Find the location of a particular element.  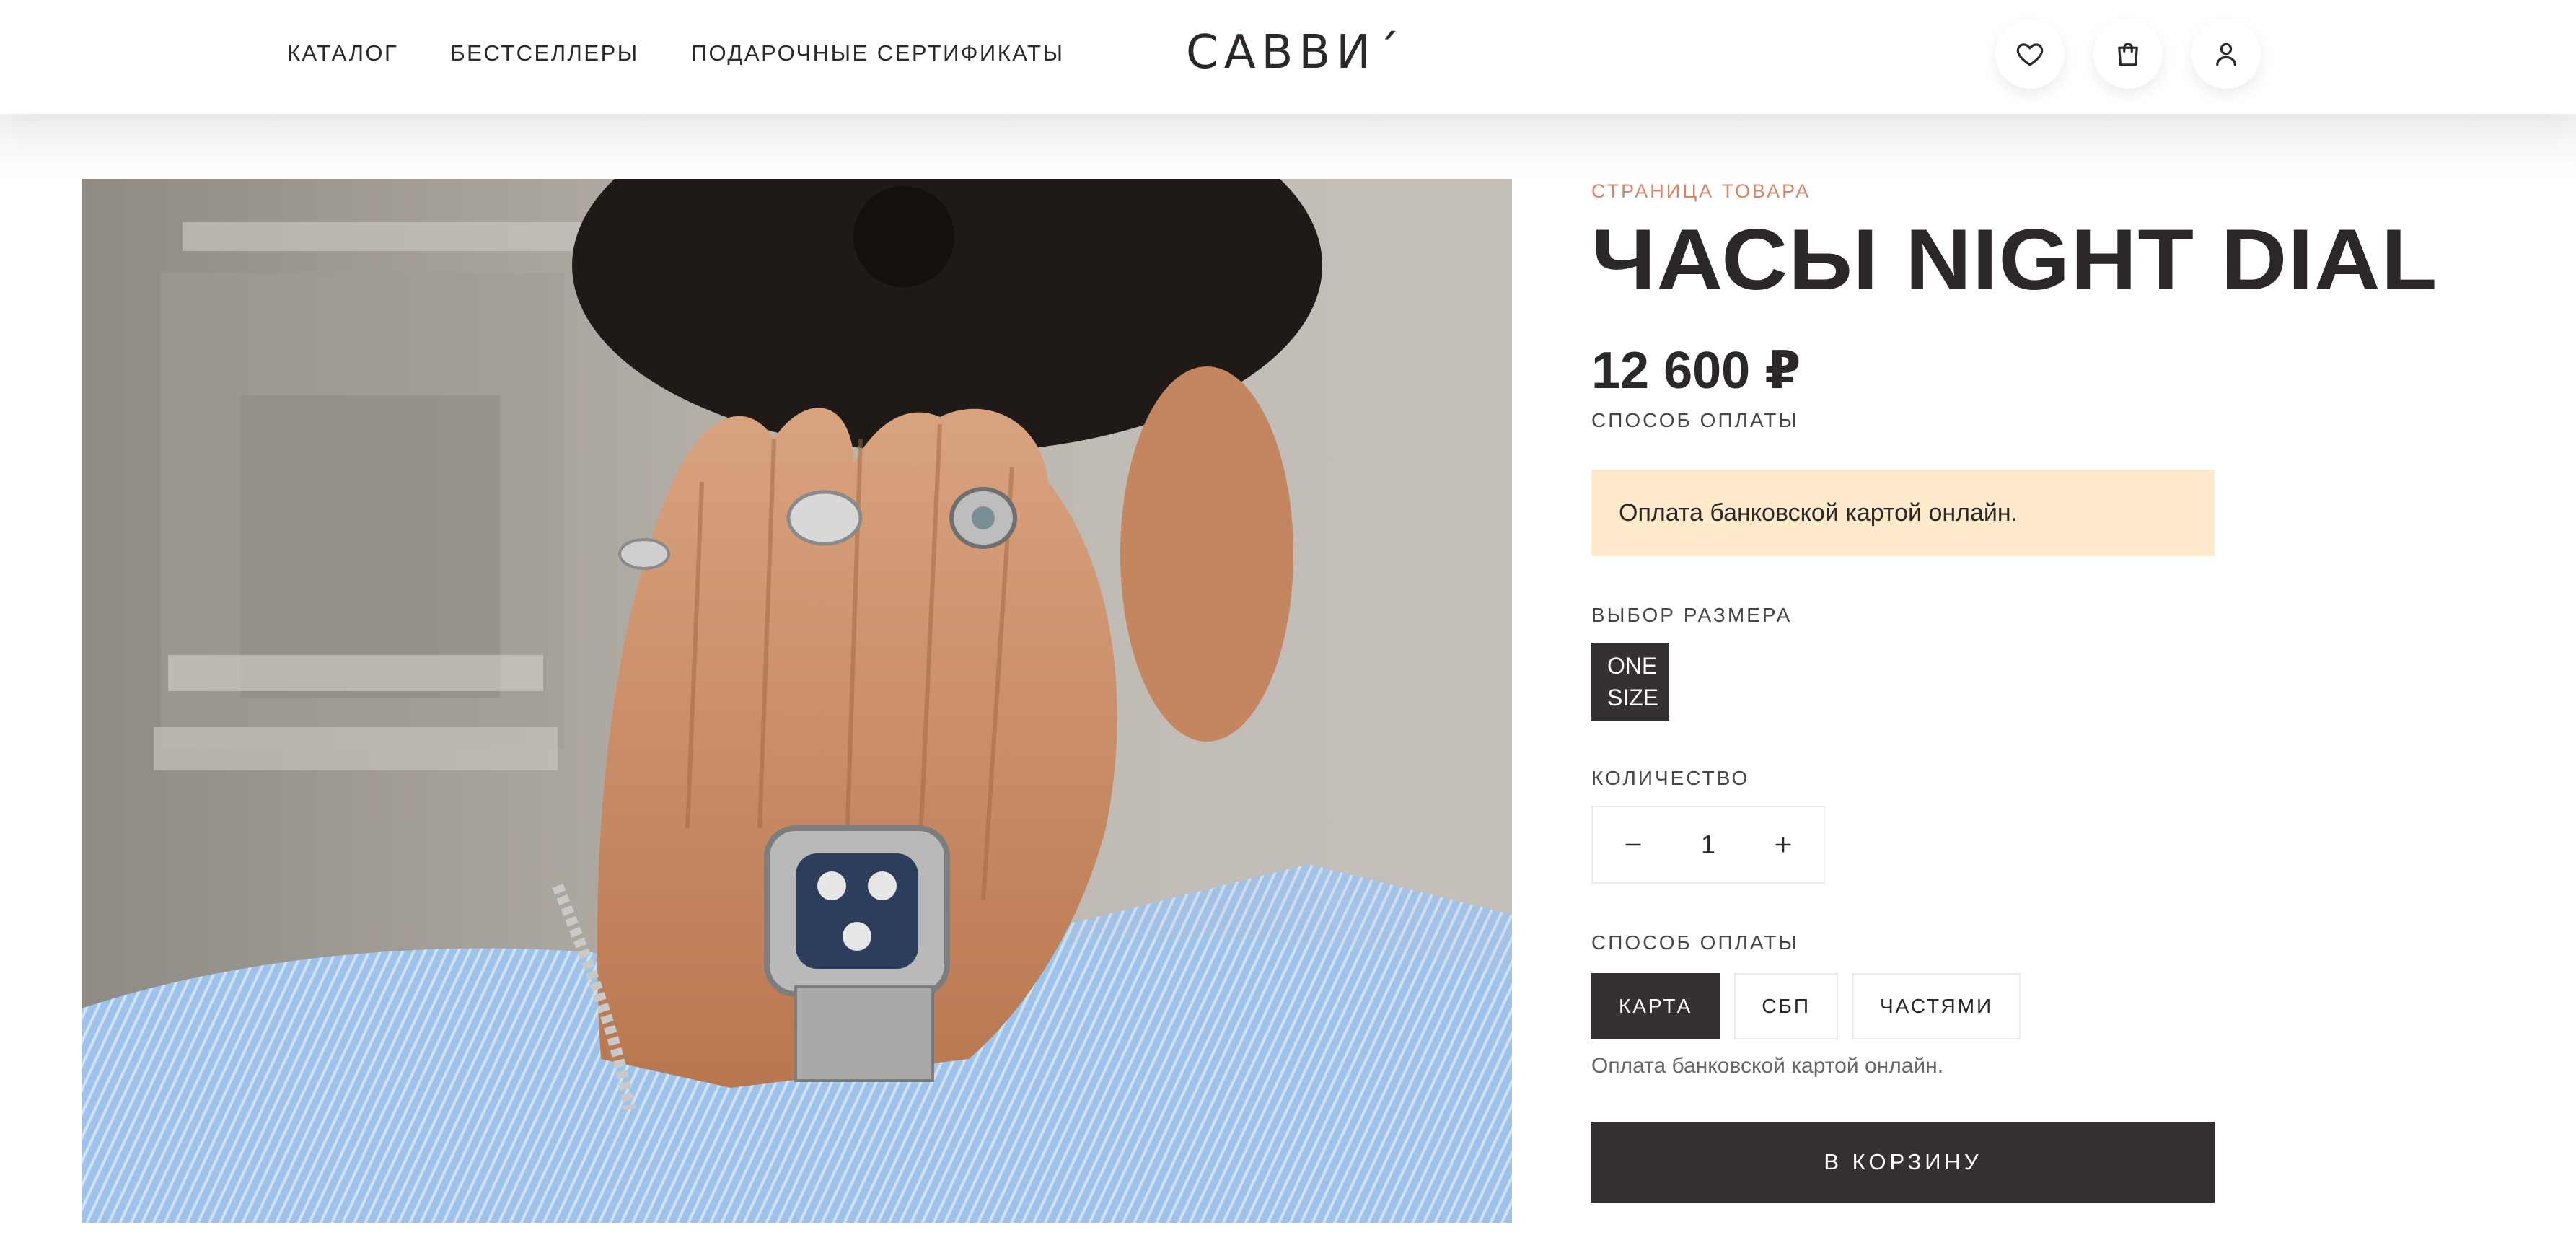

size-option-line1: ONE is located at coordinates (1632, 666).